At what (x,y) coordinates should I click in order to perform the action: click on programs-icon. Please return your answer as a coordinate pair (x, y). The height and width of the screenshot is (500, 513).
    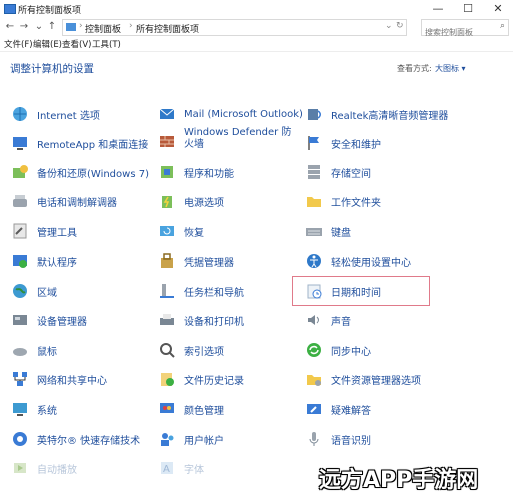
    Looking at the image, I should click on (167, 172).